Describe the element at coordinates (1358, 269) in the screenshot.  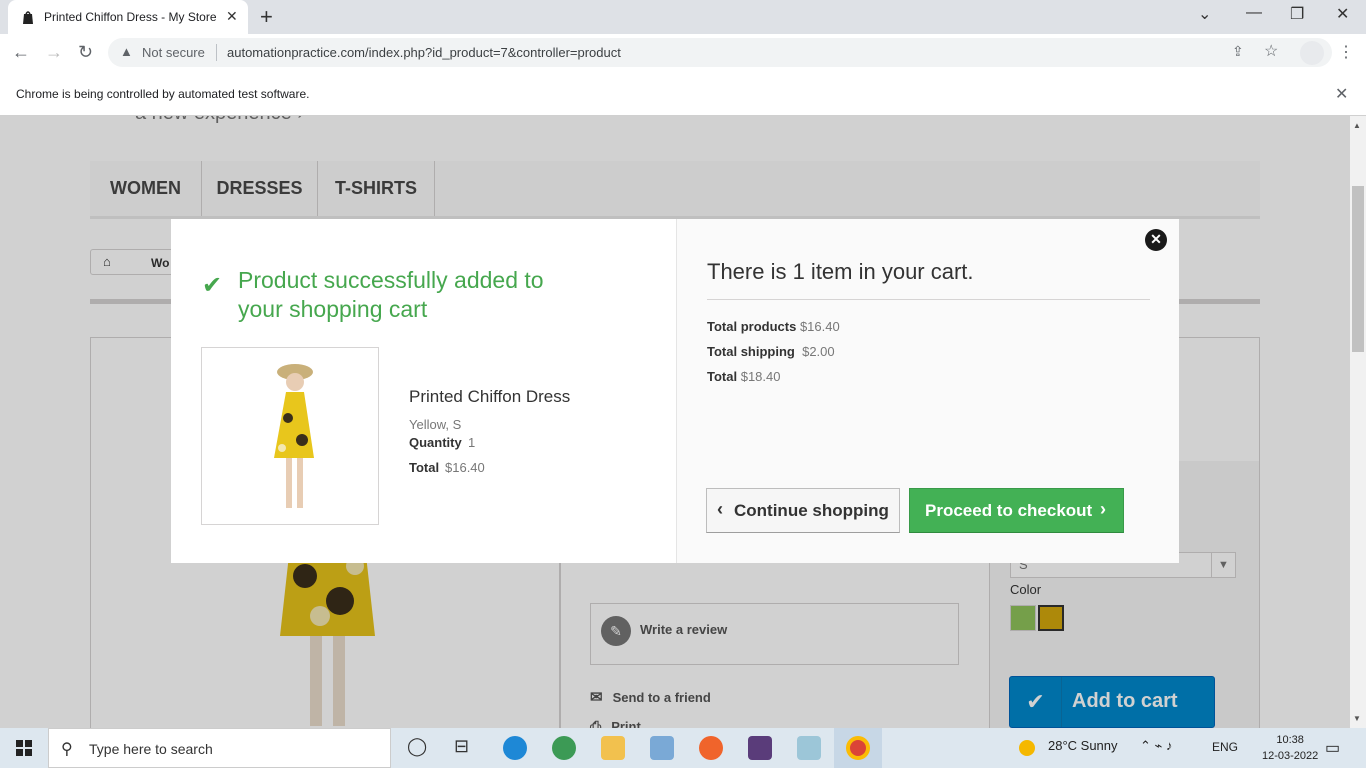
I see `scrollbar-thumb` at that location.